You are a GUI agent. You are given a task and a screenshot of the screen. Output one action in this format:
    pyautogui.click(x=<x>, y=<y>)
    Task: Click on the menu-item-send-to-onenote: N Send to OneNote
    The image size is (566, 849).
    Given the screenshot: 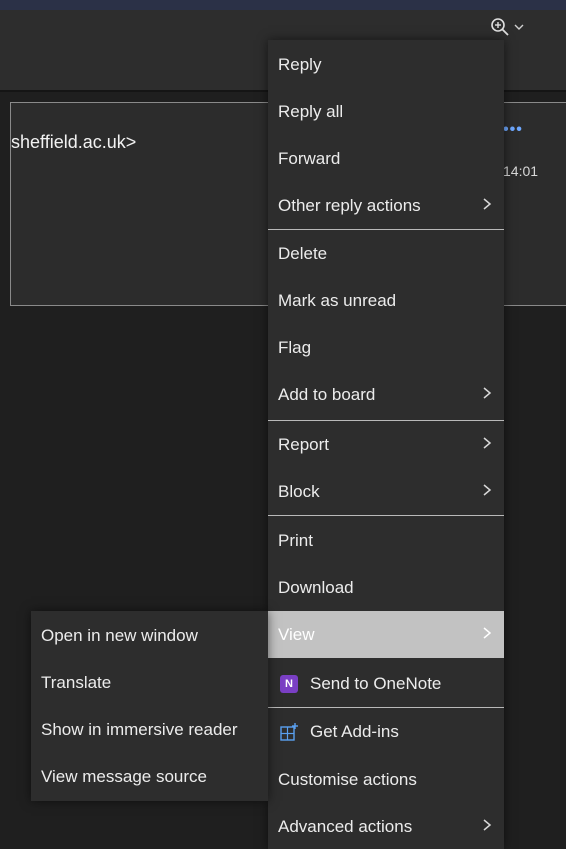 What is the action you would take?
    pyautogui.click(x=386, y=683)
    